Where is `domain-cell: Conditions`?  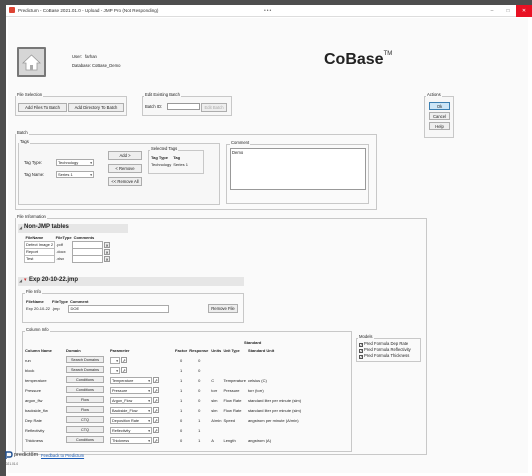 domain-cell: Conditions is located at coordinates (87, 380).